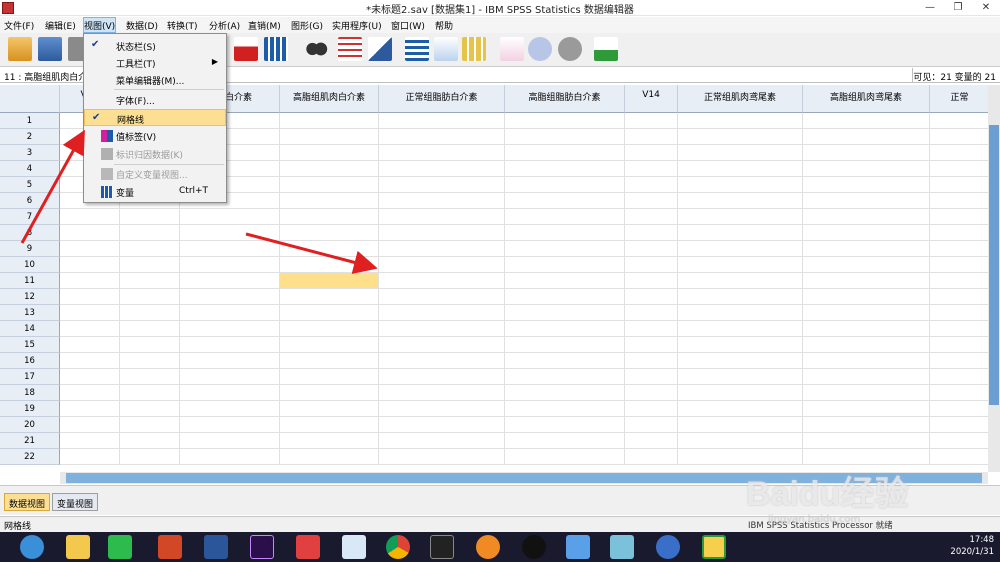 This screenshot has width=1000, height=562. Describe the element at coordinates (380, 49) in the screenshot. I see `split-file-icon` at that location.